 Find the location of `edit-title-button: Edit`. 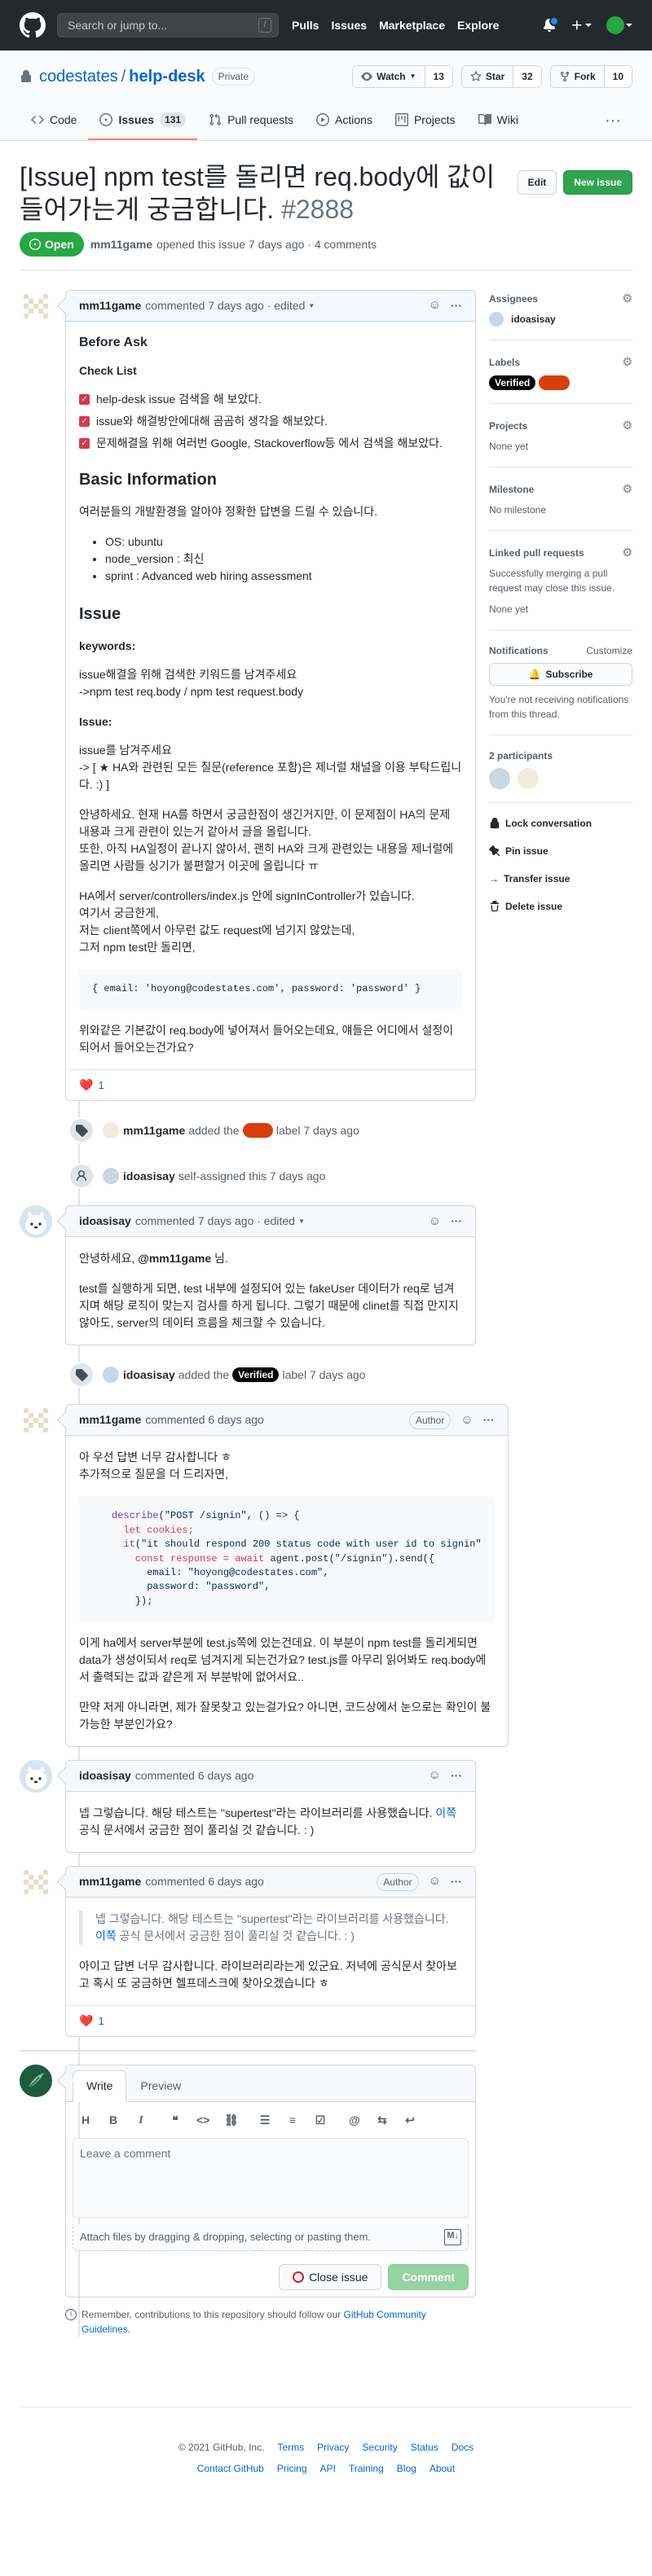

edit-title-button: Edit is located at coordinates (537, 183).